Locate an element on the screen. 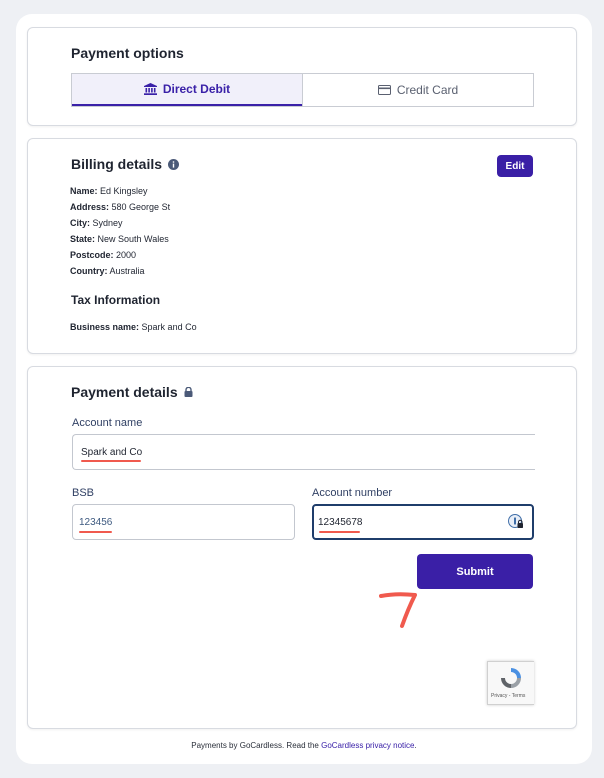 The height and width of the screenshot is (778, 604). bank-icon is located at coordinates (150, 89).